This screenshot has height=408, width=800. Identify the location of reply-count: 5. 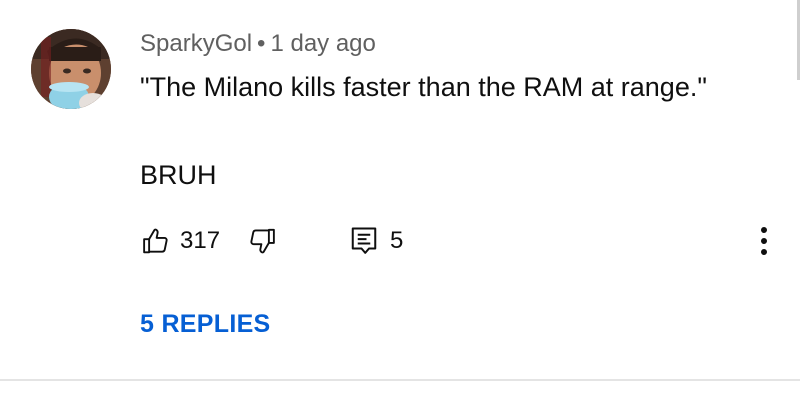
(397, 240).